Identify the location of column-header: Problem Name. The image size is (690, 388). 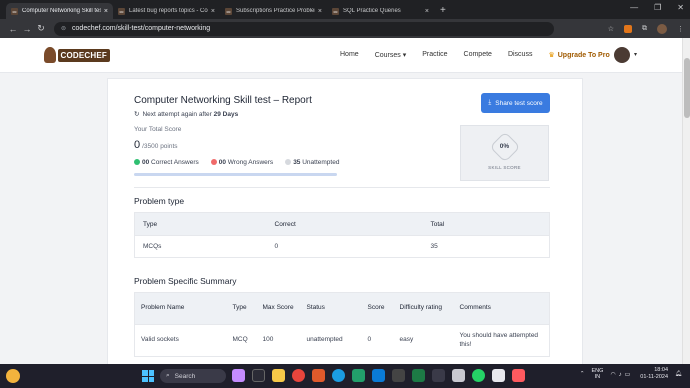
(180, 308).